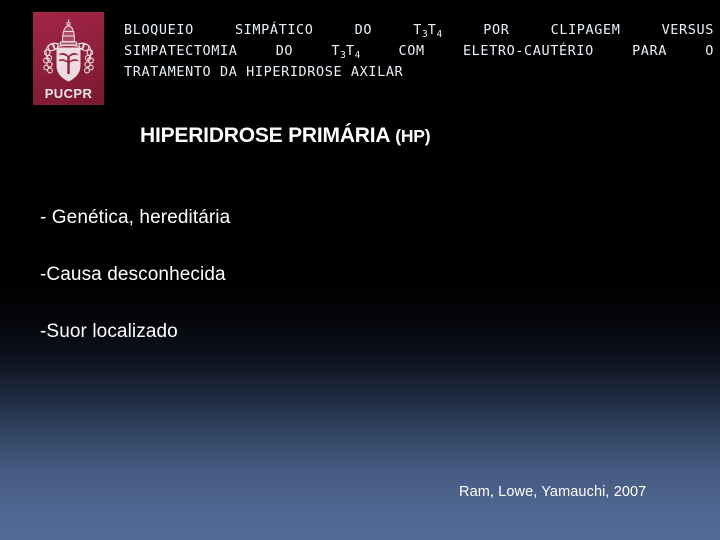 The image size is (720, 540). I want to click on title-line-3: TRATAMENTO DA HIPERIDROSE AXILAR, so click(264, 72).